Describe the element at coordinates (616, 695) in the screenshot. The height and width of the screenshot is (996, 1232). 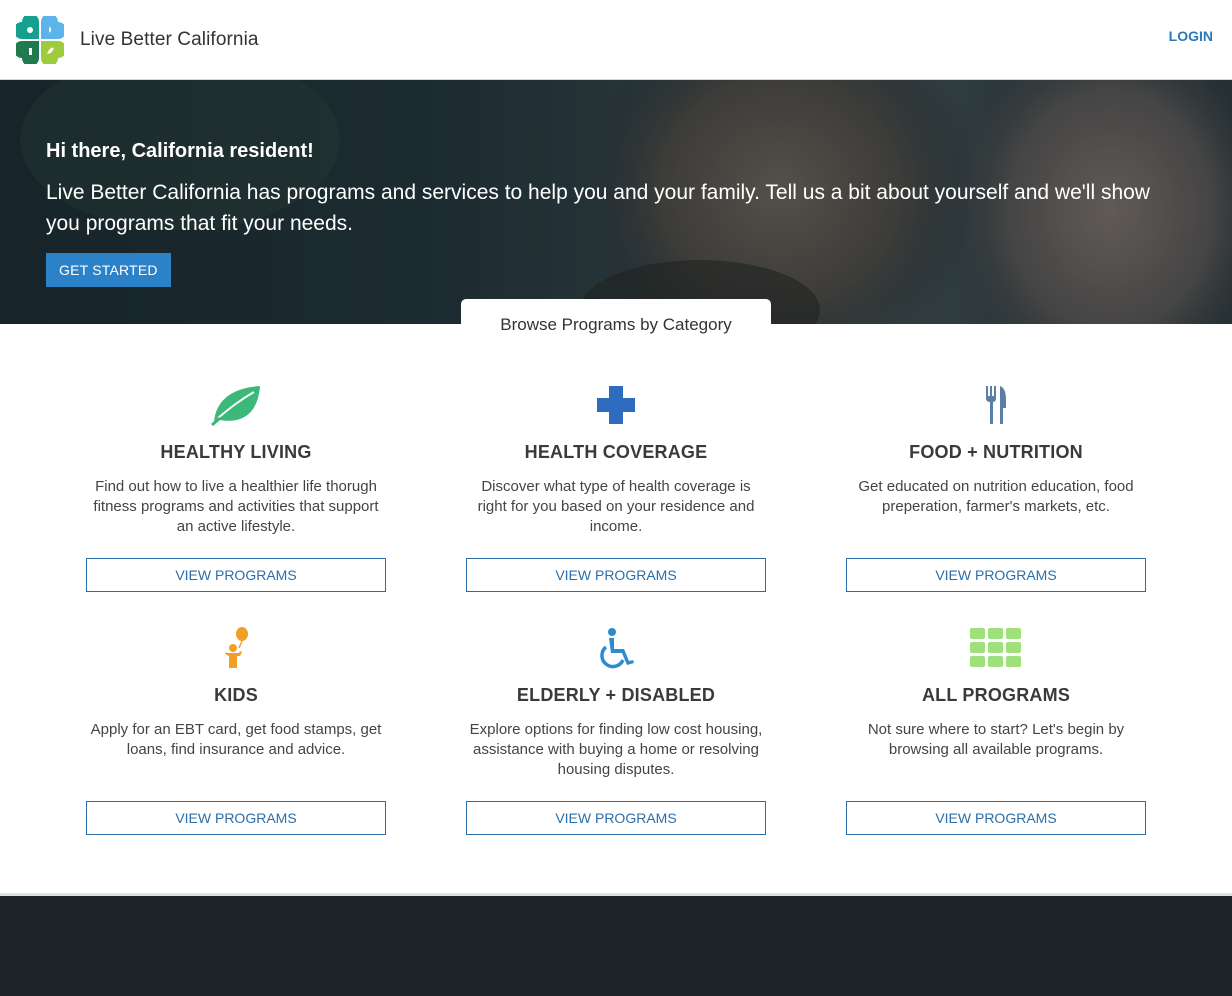
I see `category-title: ELDERLY + DISABLED` at that location.